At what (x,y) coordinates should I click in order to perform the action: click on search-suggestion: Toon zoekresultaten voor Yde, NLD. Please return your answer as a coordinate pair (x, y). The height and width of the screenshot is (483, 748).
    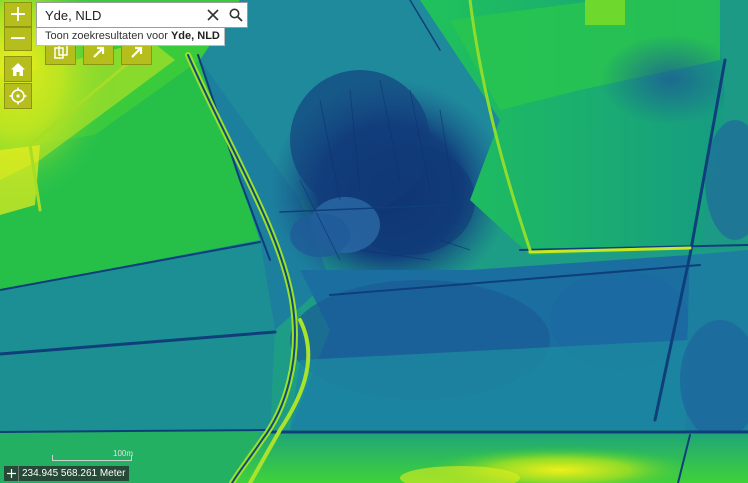
    Looking at the image, I should click on (130, 37).